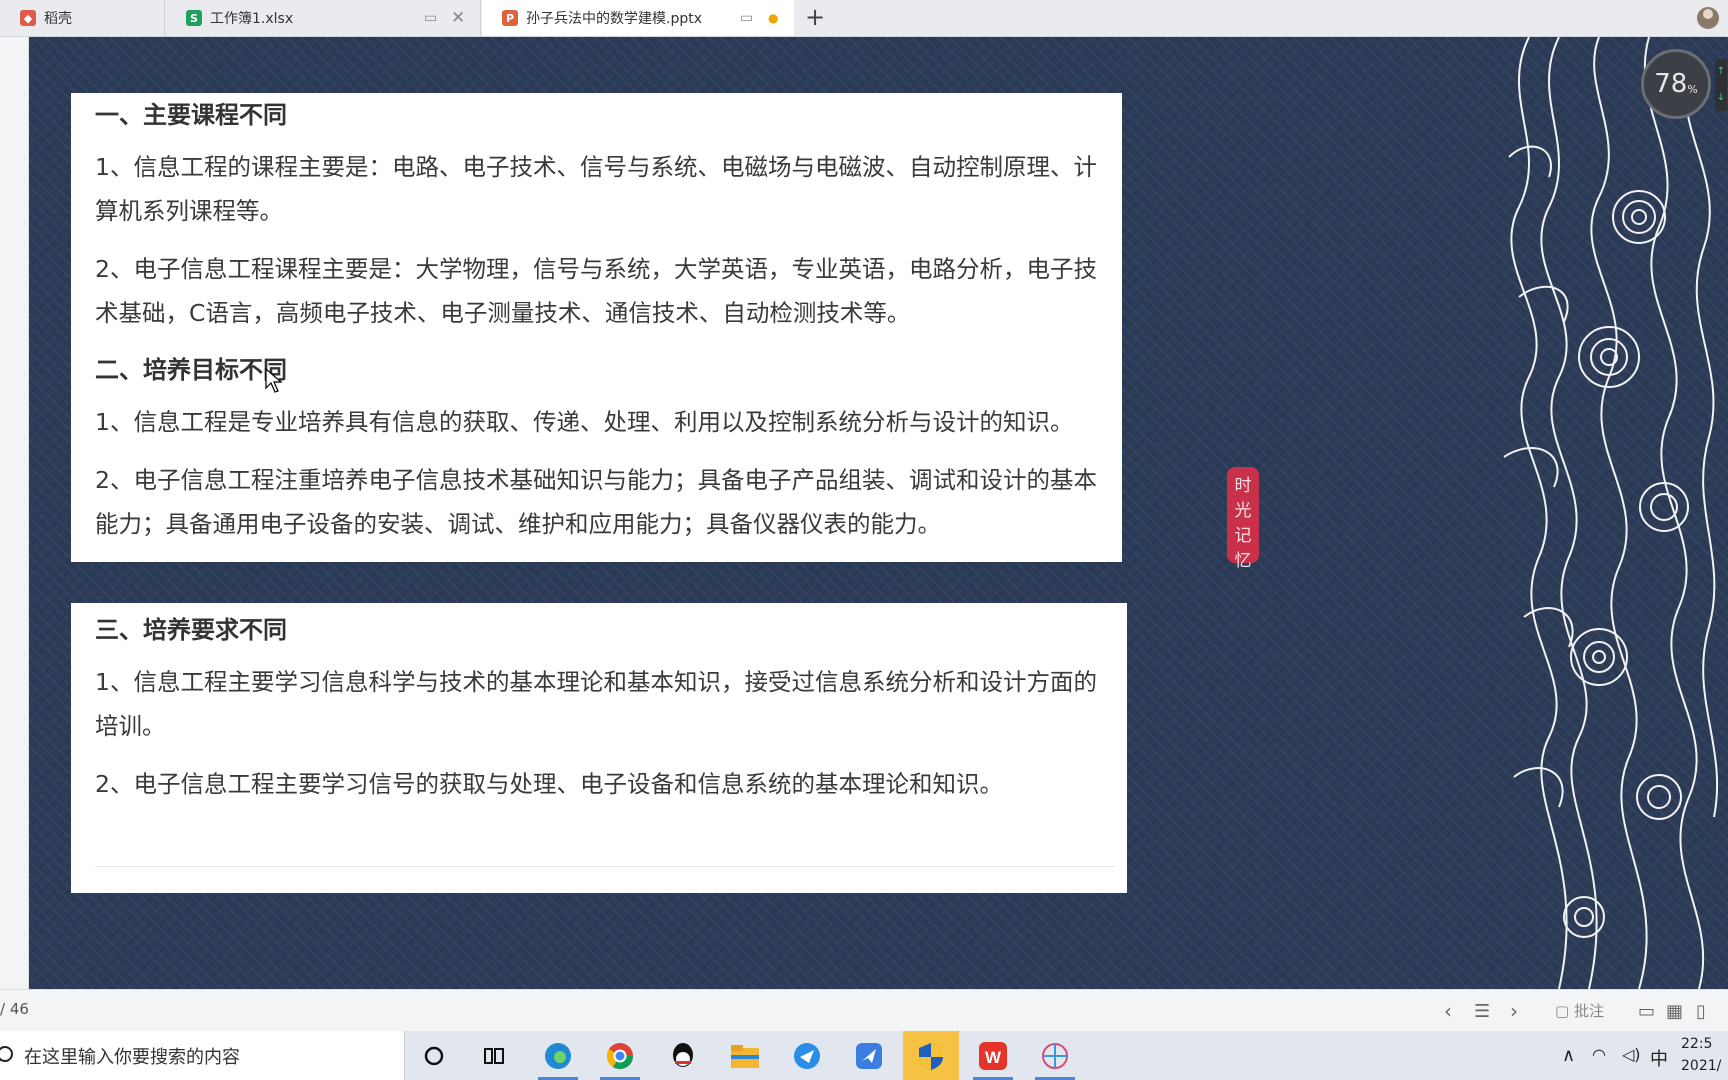 The image size is (1728, 1080). Describe the element at coordinates (1701, 1011) in the screenshot. I see `reading-view-icon: ▯` at that location.